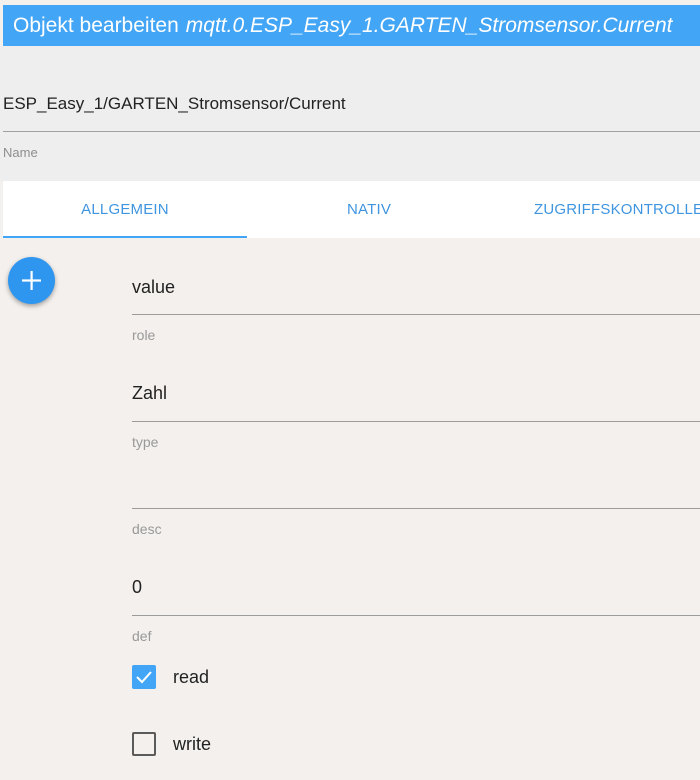  I want to click on tab-bar: ALLGEMEIN NATIV ZUGRIFFSKONTROLLE, so click(351, 209).